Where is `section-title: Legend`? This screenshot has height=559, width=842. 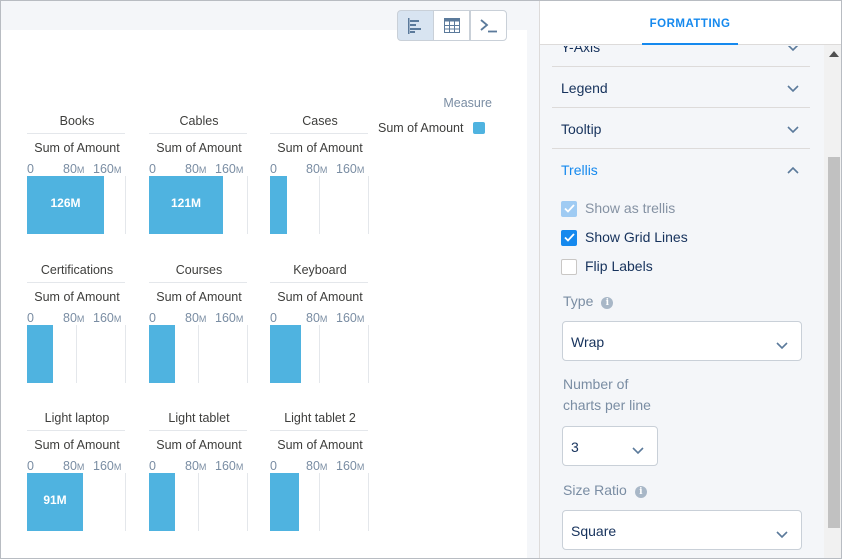 section-title: Legend is located at coordinates (584, 88).